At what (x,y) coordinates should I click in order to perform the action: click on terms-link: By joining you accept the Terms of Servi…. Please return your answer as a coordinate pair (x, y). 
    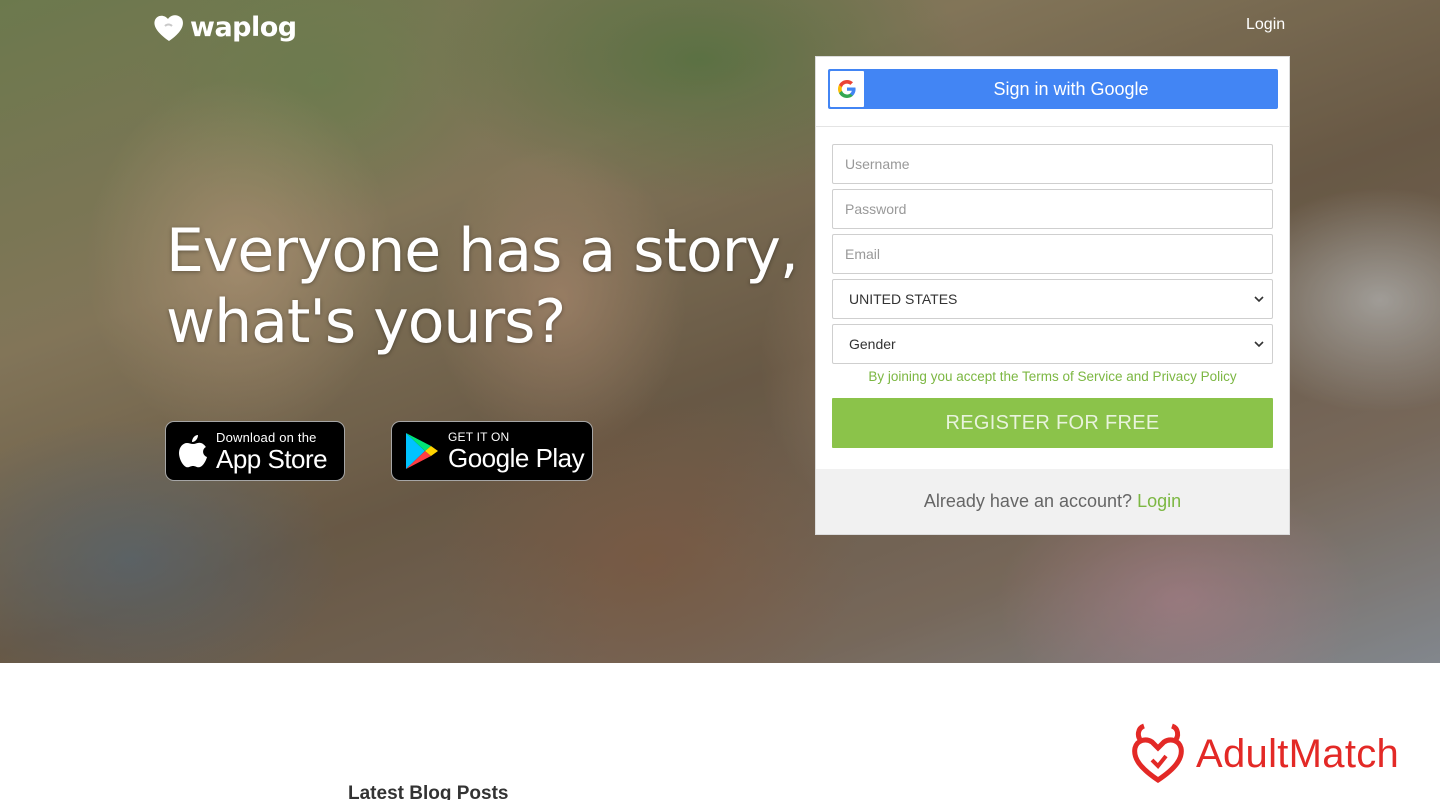
    Looking at the image, I should click on (1052, 376).